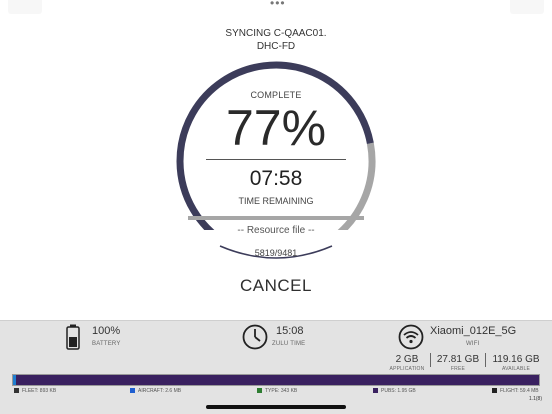  Describe the element at coordinates (473, 344) in the screenshot. I see `wifi-label: WIFI` at that location.